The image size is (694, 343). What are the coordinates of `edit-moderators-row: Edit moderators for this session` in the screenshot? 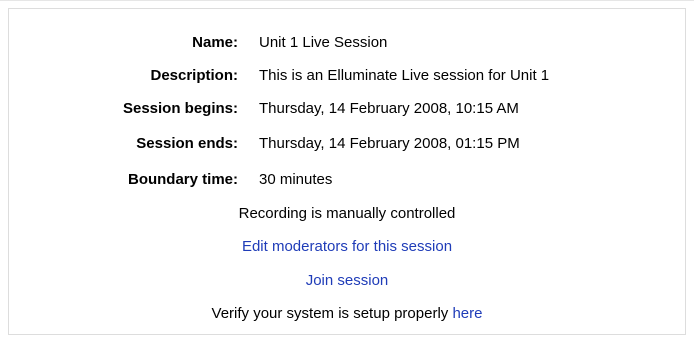 It's located at (347, 247).